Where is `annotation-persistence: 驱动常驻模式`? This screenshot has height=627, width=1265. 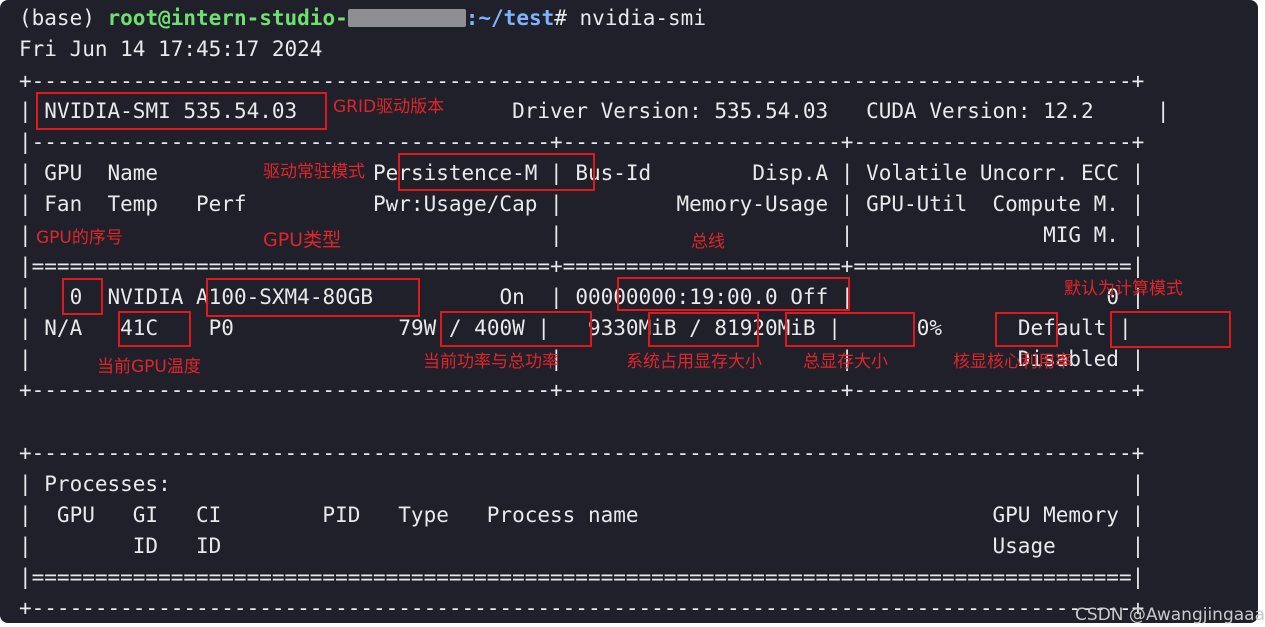
annotation-persistence: 驱动常驻模式 is located at coordinates (314, 172).